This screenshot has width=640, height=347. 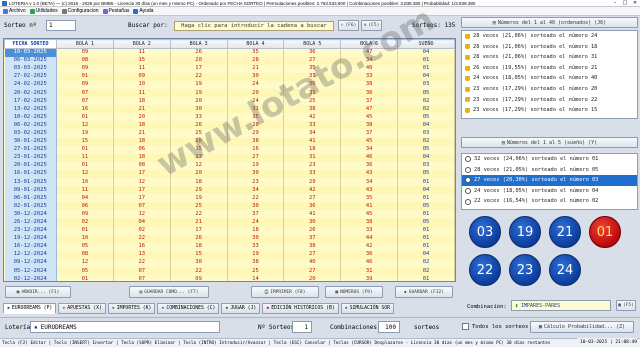 I want to click on ball-cell: 18, so click(x=142, y=125).